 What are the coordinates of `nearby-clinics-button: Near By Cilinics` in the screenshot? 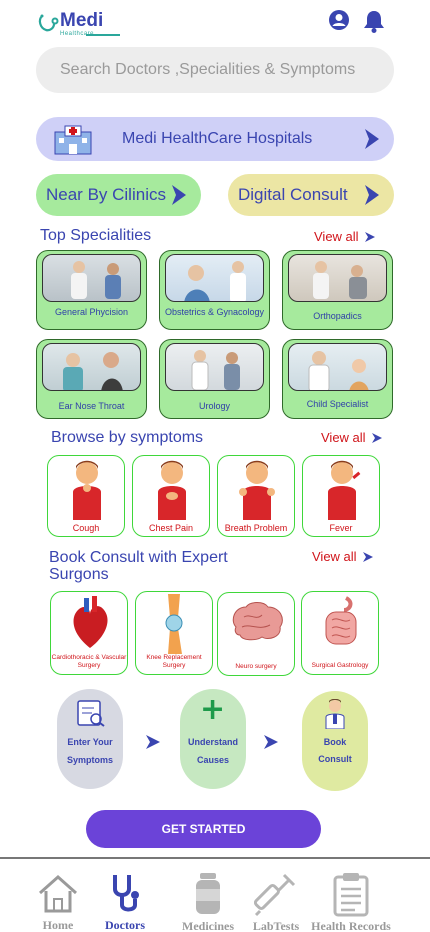 It's located at (118, 195).